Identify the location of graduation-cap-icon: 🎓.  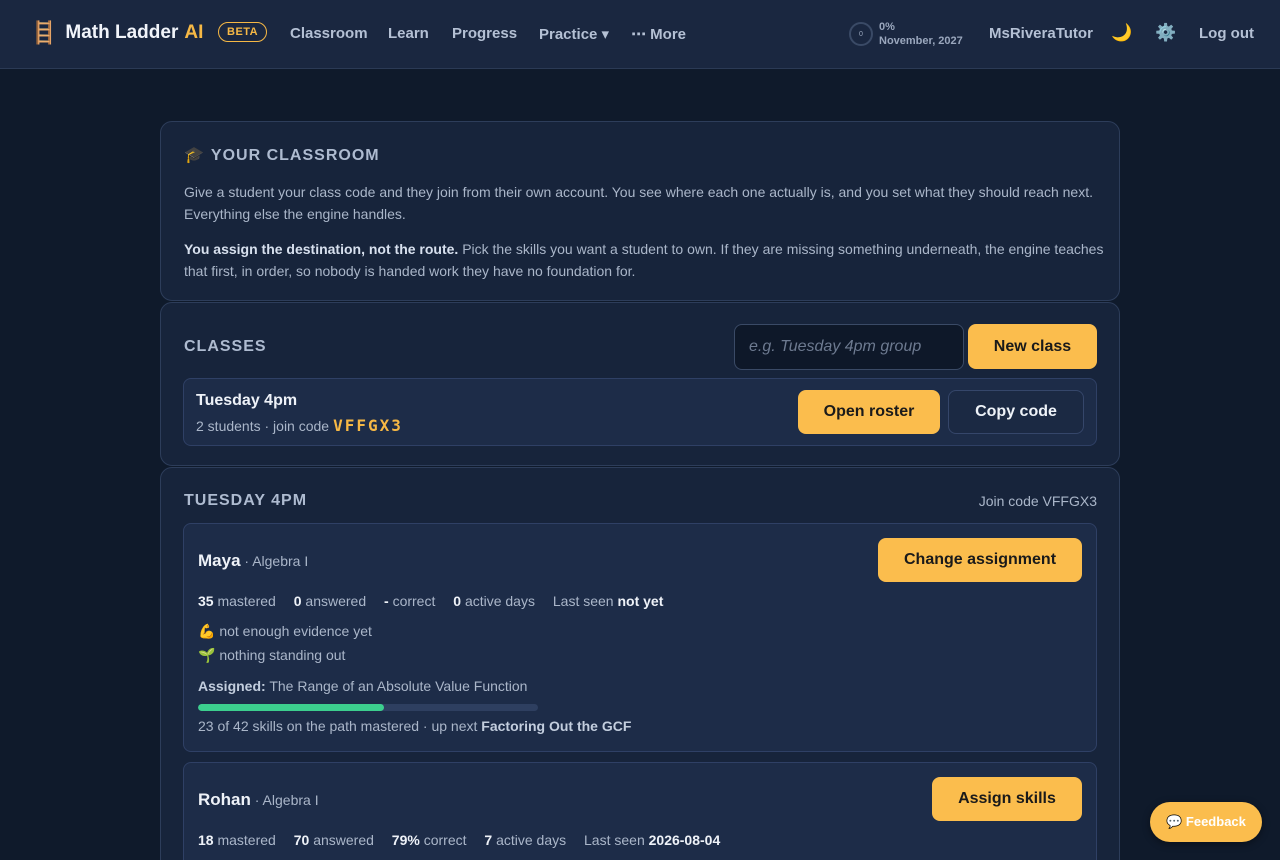
(194, 155).